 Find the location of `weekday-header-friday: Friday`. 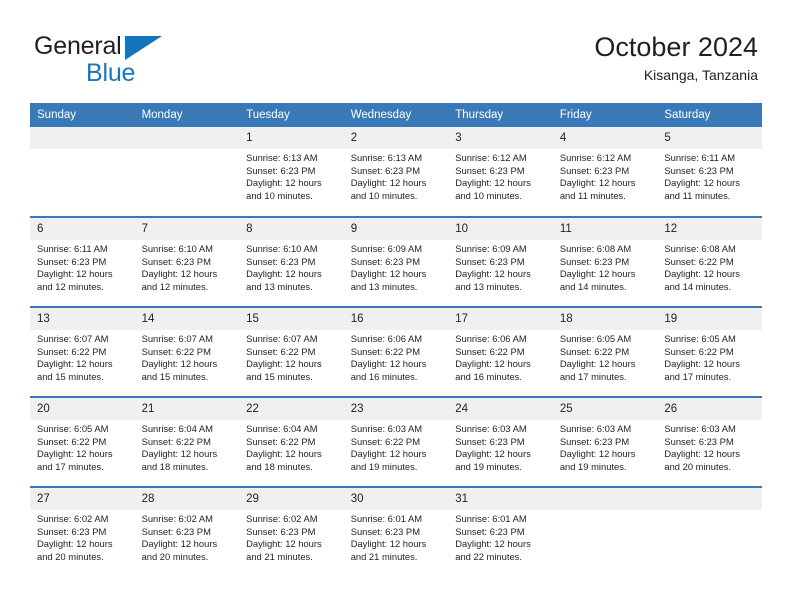

weekday-header-friday: Friday is located at coordinates (605, 115).